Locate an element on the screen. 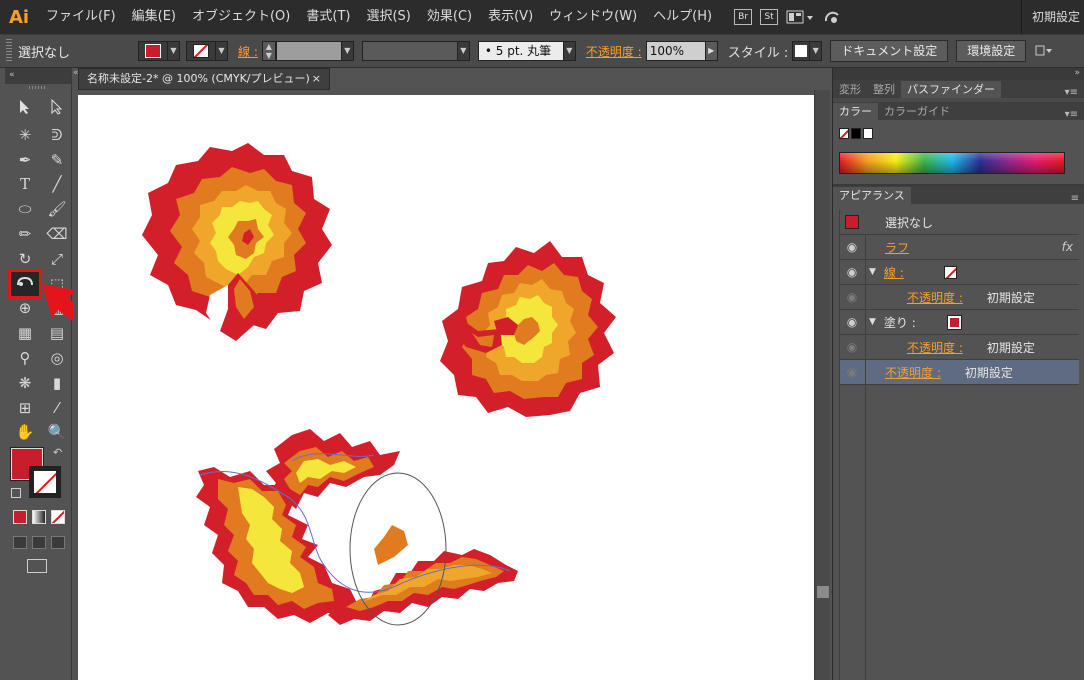  tab-appearance: アピアランス is located at coordinates (872, 195).